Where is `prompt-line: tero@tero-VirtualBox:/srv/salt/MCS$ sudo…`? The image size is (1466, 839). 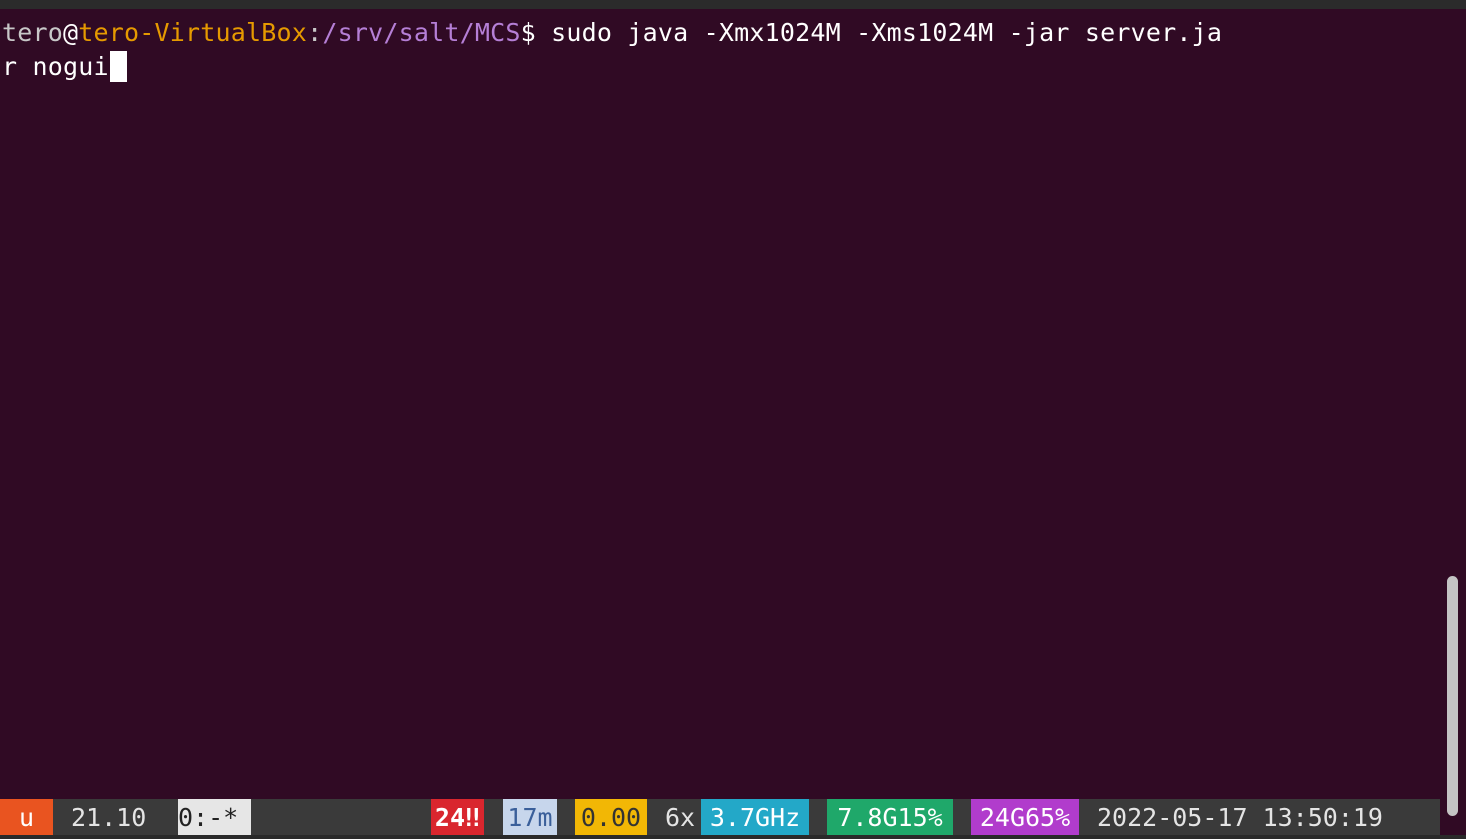 prompt-line: tero@tero-VirtualBox:/srv/salt/MCS$ sudo… is located at coordinates (612, 33).